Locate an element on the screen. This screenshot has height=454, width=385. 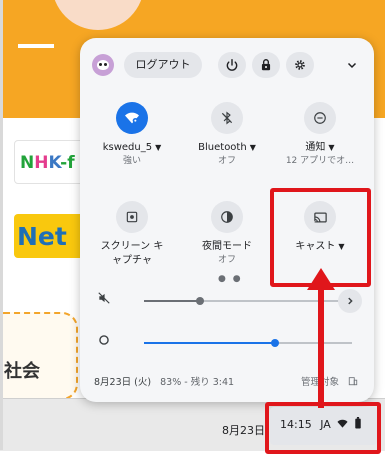
wifi-signal-status: 強い is located at coordinates (131, 161).